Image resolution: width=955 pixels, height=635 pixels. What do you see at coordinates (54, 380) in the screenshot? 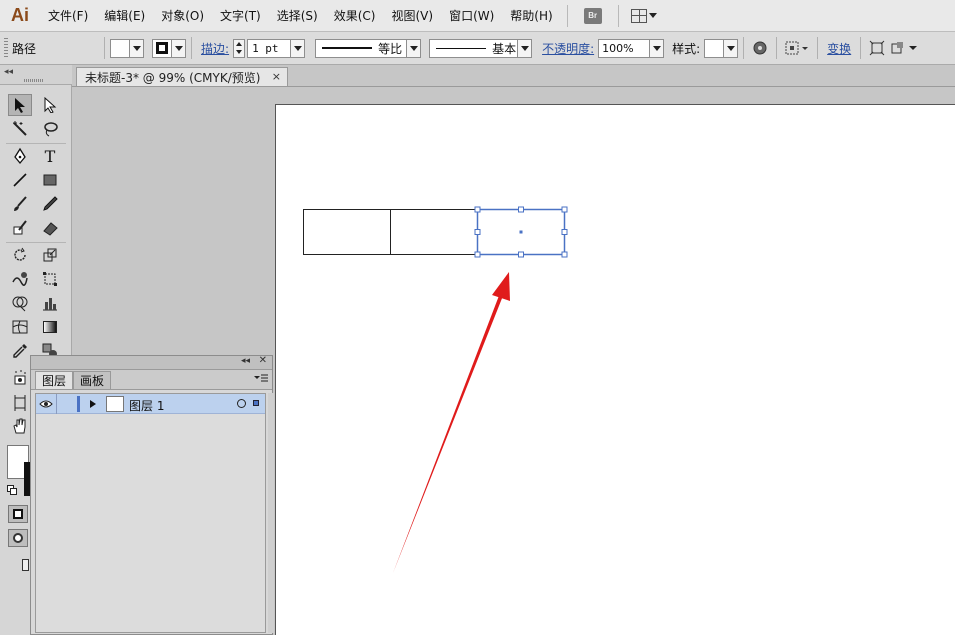
I see `tab-layers: 图层` at bounding box center [54, 380].